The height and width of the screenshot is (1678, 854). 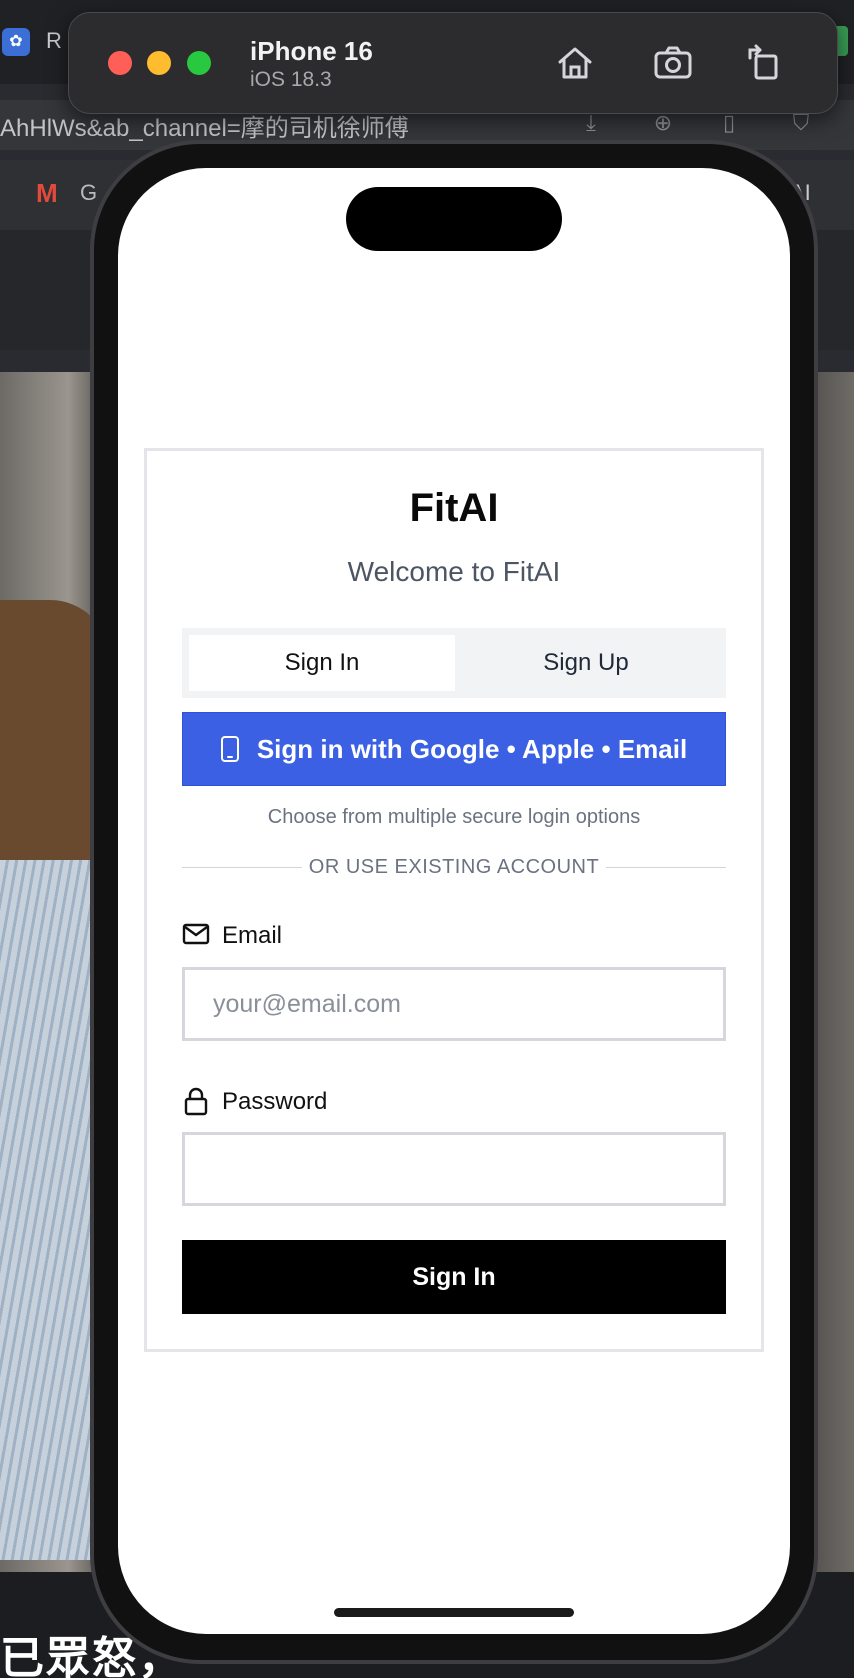 What do you see at coordinates (666, 867) in the screenshot?
I see `divider-line-right` at bounding box center [666, 867].